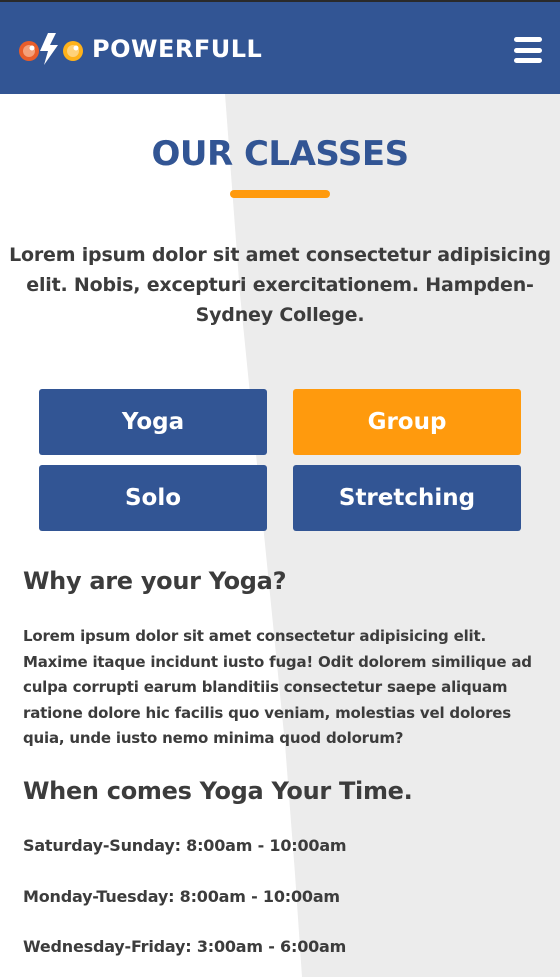  What do you see at coordinates (185, 946) in the screenshot?
I see `schedule-item: Wednesday-Friday: 3:00am - 6:00am` at bounding box center [185, 946].